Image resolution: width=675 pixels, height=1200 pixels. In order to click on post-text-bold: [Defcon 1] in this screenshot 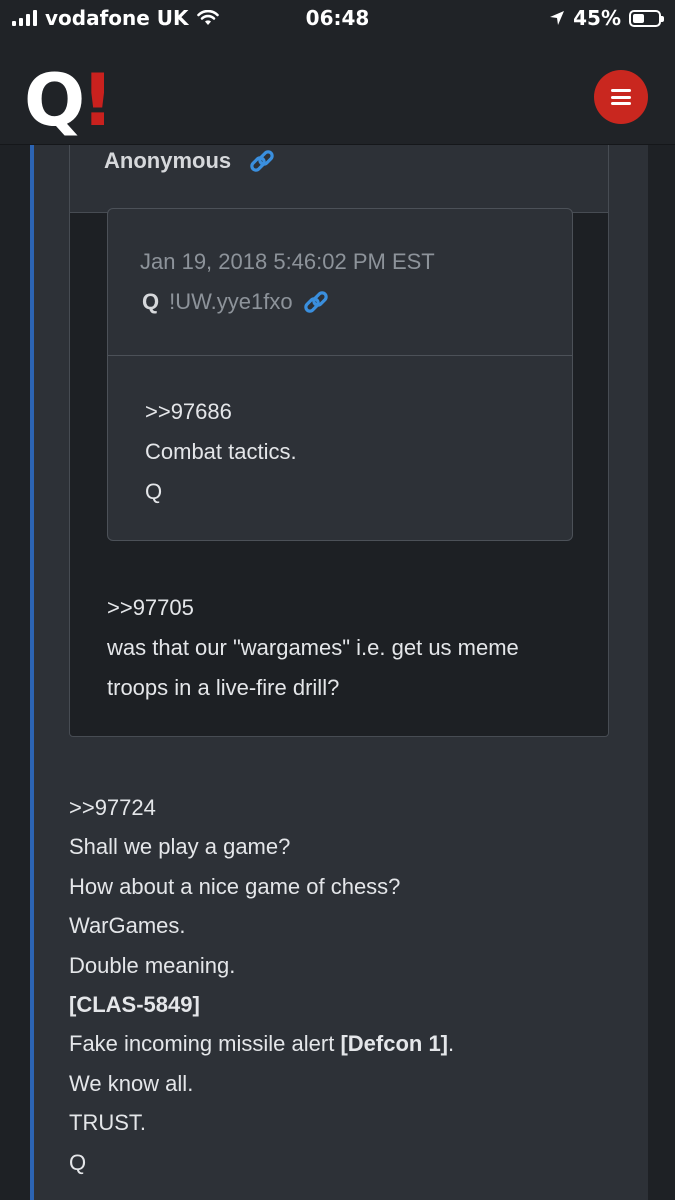, I will do `click(394, 1044)`.